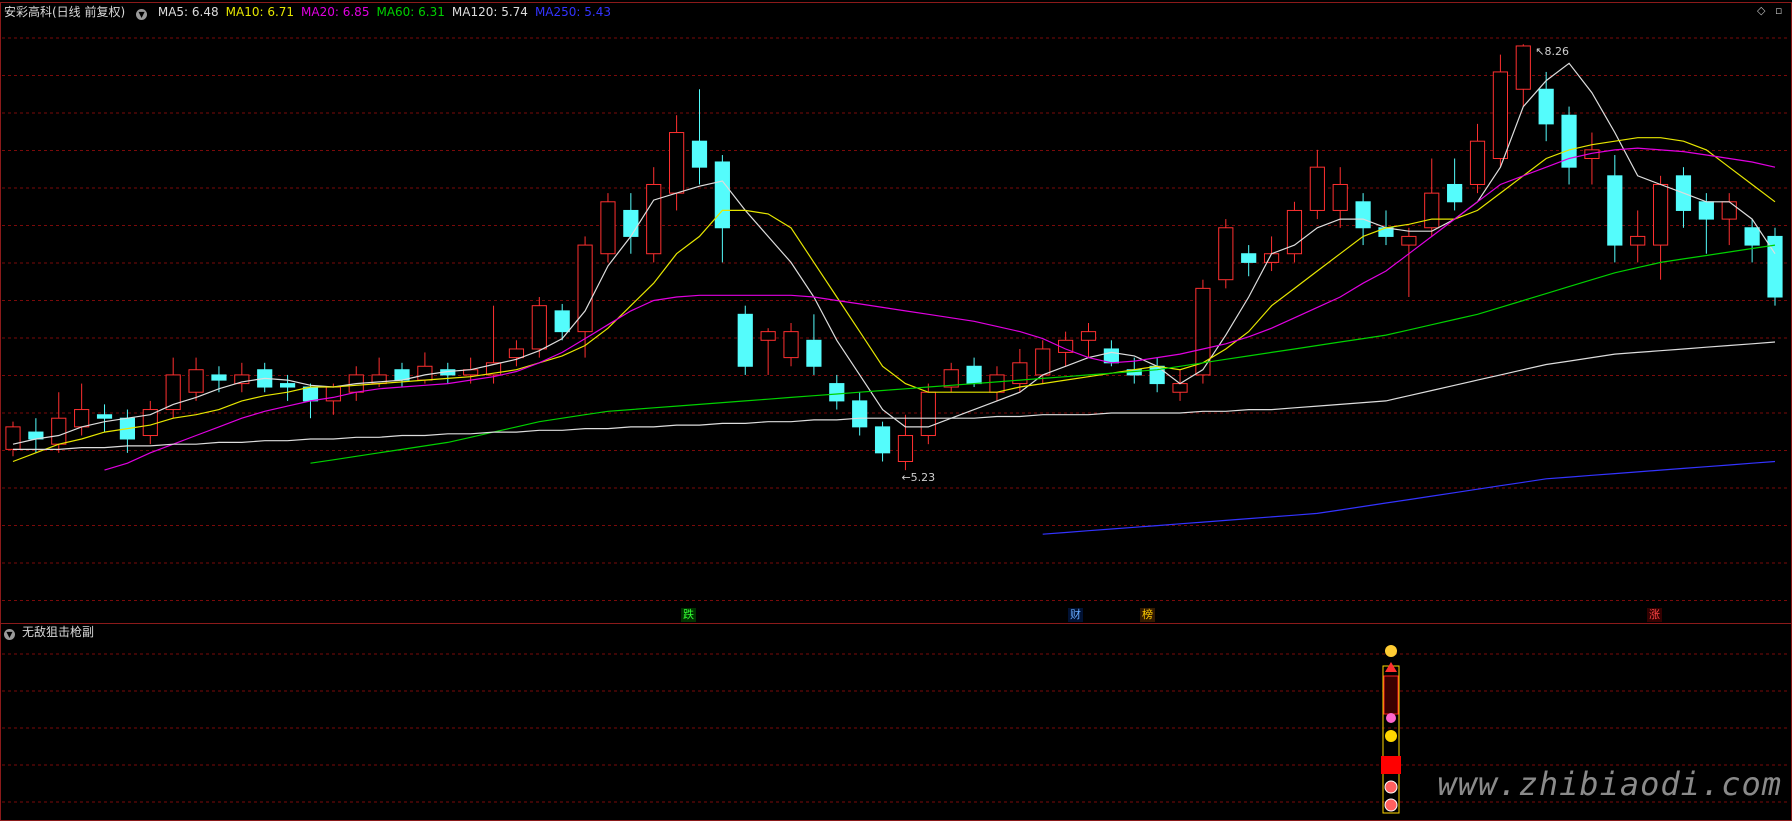 The width and height of the screenshot is (1792, 821). Describe the element at coordinates (1147, 615) in the screenshot. I see `signal-label-ranking: 榜` at that location.